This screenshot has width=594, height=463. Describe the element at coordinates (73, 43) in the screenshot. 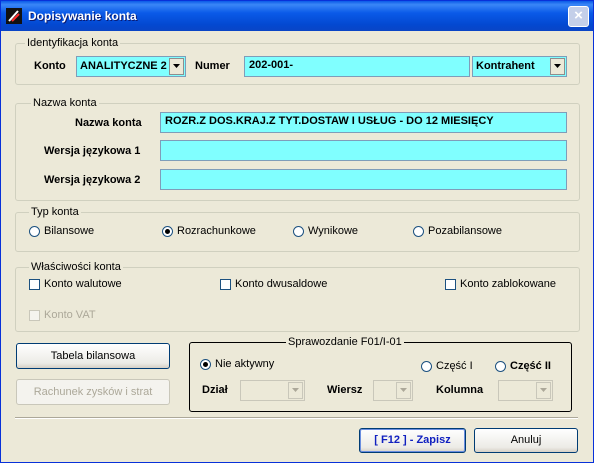

I see `identyfikacja-legend: Identyfikacja konta` at that location.